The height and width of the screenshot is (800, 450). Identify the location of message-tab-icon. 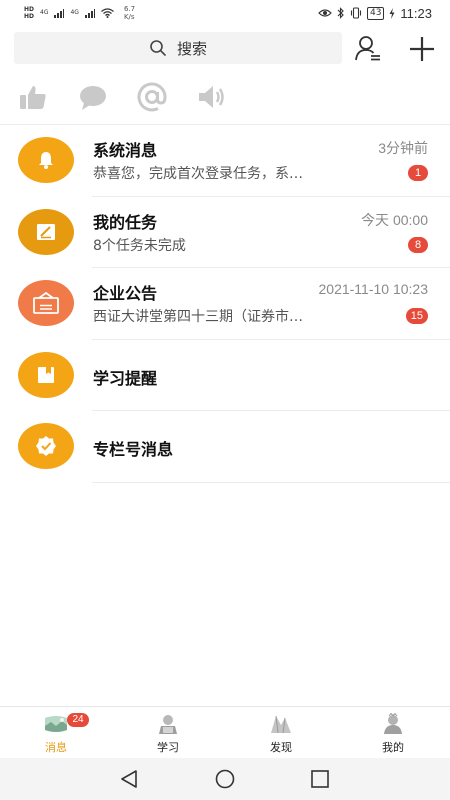
(56, 724).